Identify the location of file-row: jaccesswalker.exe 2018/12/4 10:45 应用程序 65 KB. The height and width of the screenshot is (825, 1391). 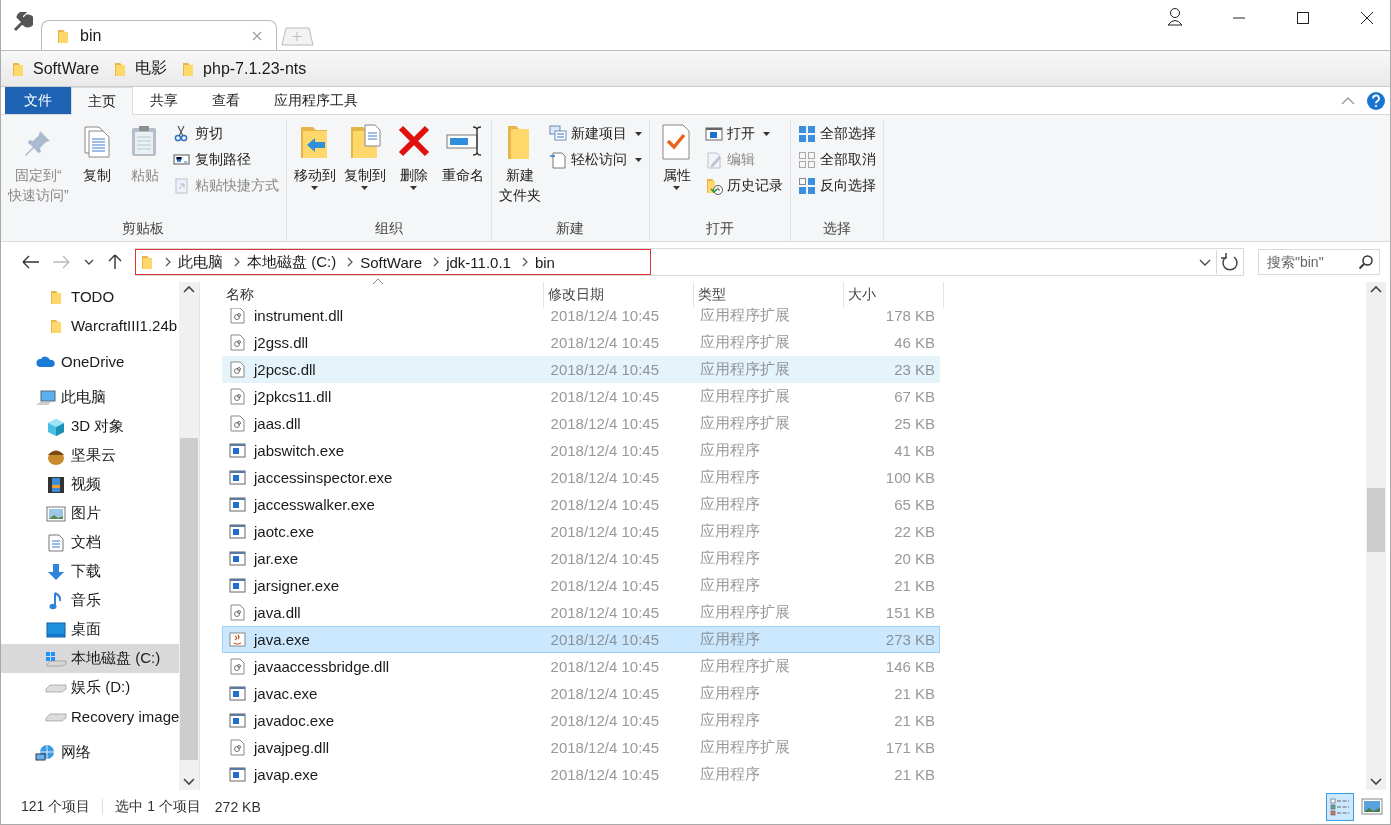
(581, 504).